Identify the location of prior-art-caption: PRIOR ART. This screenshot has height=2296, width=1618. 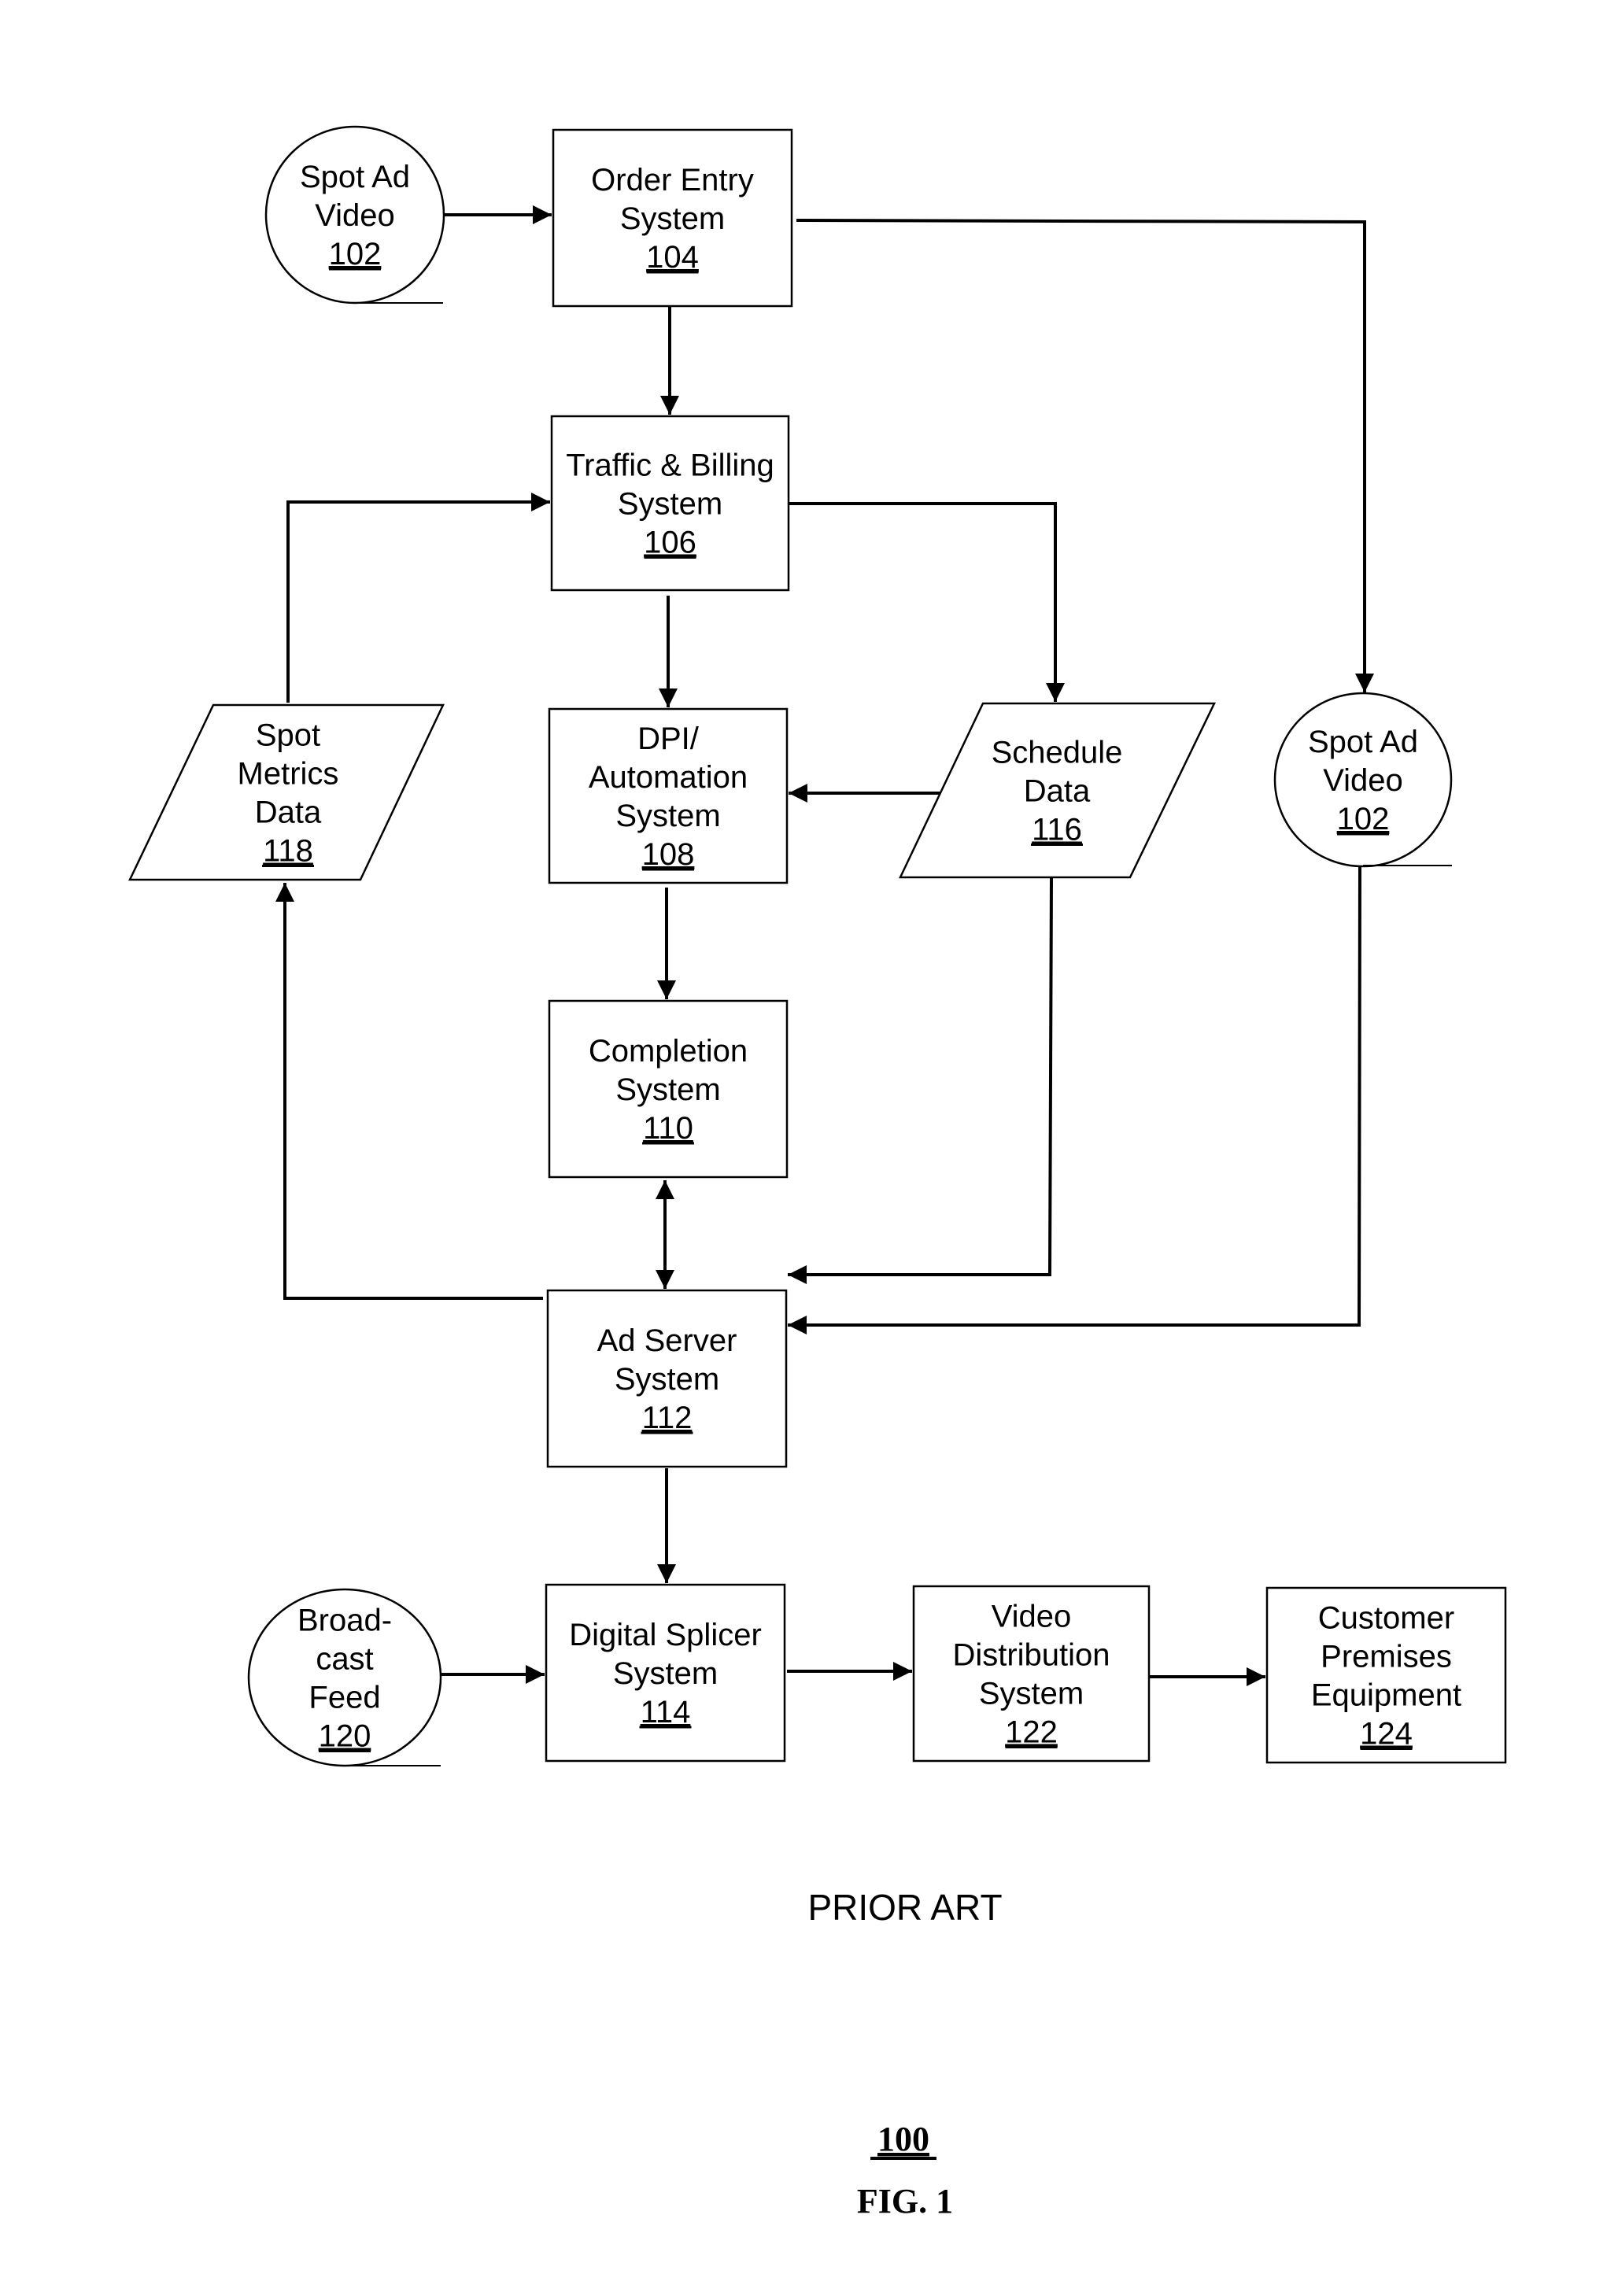
(905, 1907).